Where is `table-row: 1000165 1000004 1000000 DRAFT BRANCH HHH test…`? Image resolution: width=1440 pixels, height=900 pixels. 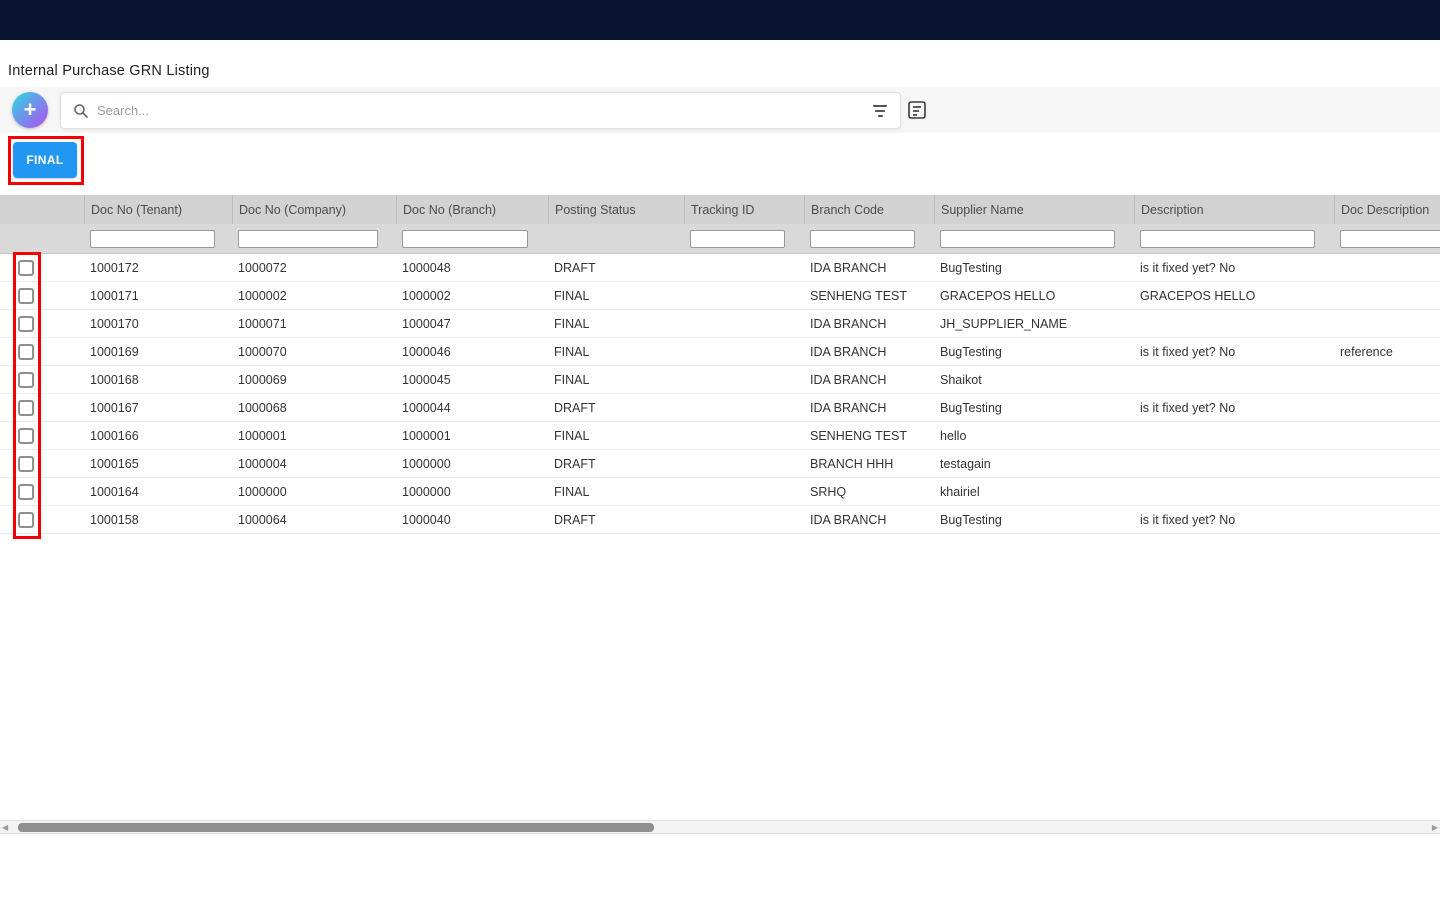
table-row: 1000165 1000004 1000000 DRAFT BRANCH HHH test… is located at coordinates (720, 464).